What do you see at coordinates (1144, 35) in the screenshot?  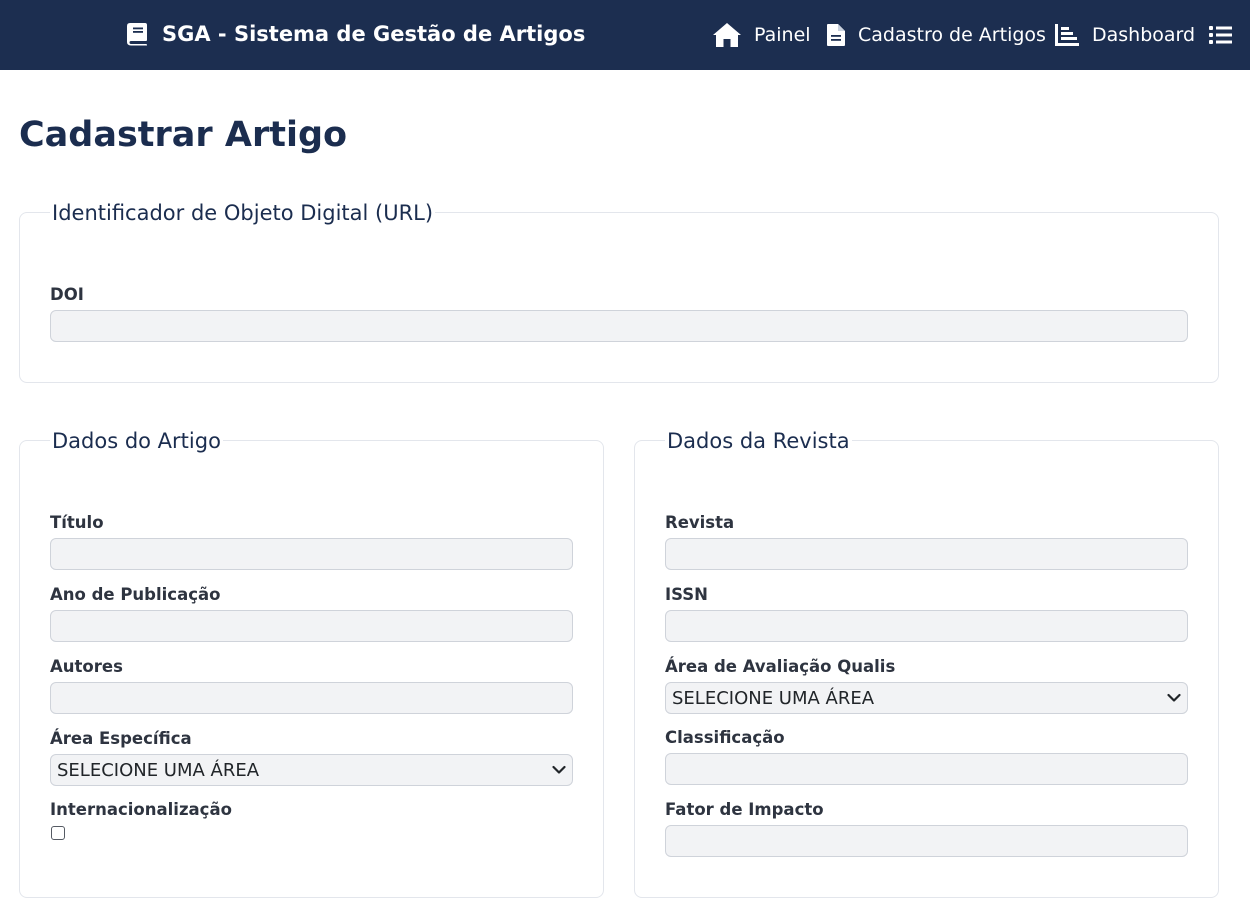 I see `nav-label: Dashboard` at bounding box center [1144, 35].